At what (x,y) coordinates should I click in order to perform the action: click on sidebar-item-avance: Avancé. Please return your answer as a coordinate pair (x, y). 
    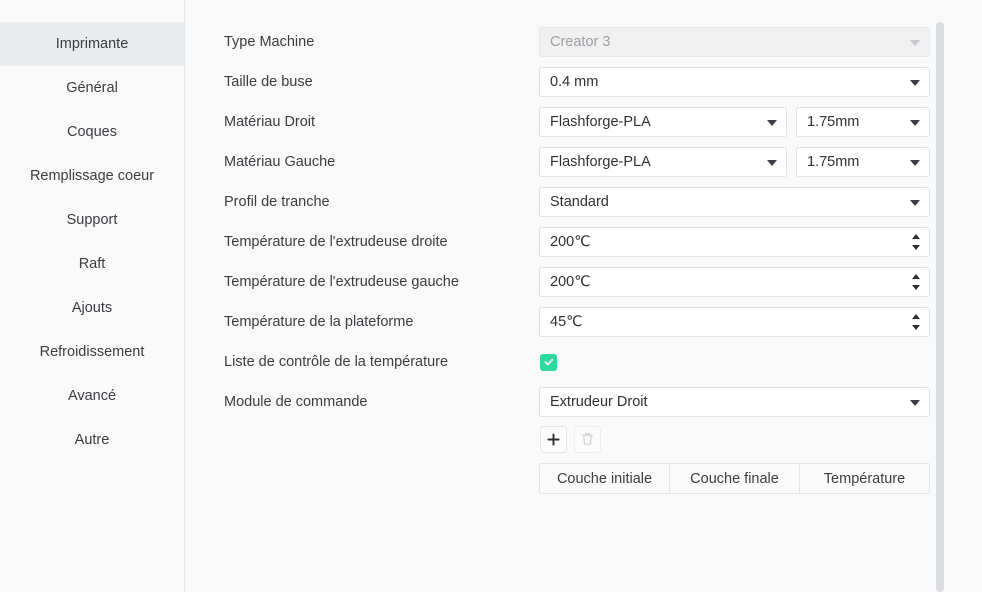
    Looking at the image, I should click on (92, 396).